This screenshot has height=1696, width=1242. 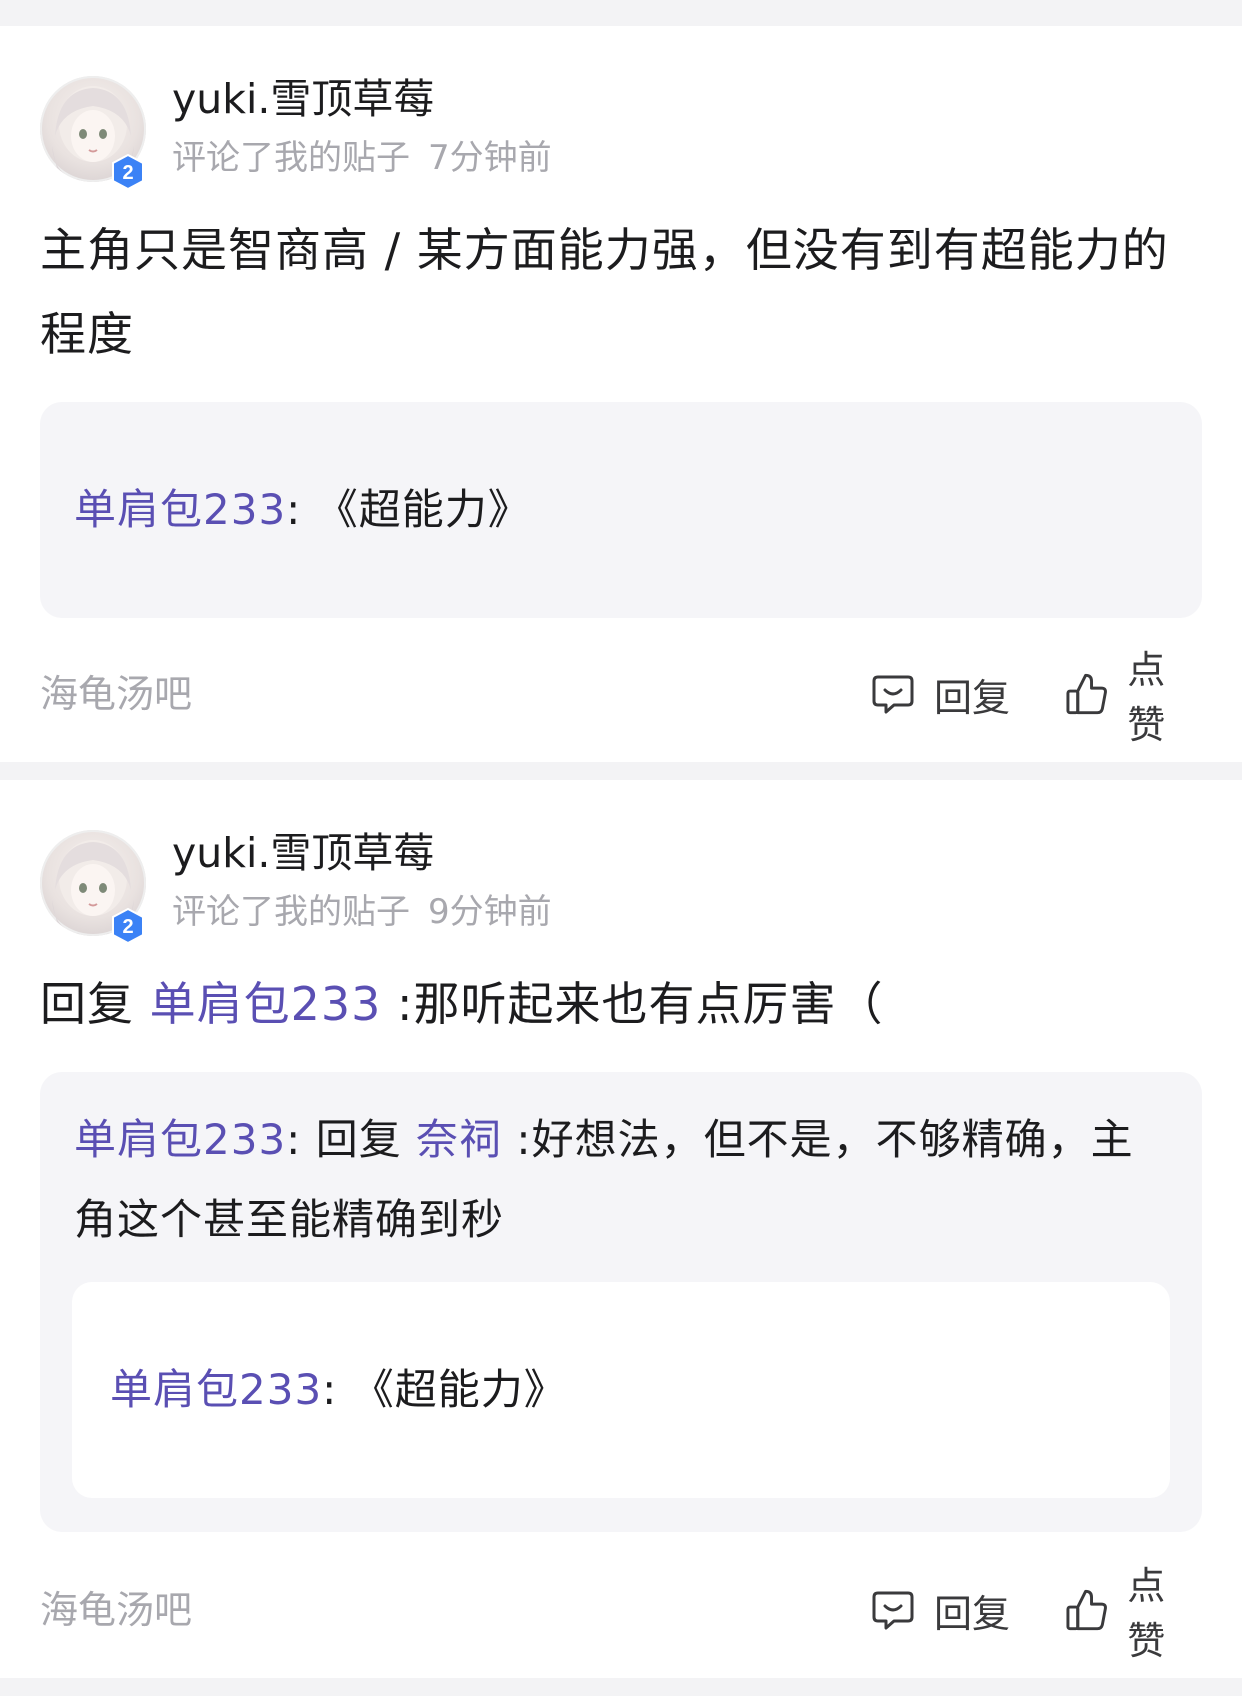 I want to click on timestamp: 7分钟前, so click(x=490, y=158).